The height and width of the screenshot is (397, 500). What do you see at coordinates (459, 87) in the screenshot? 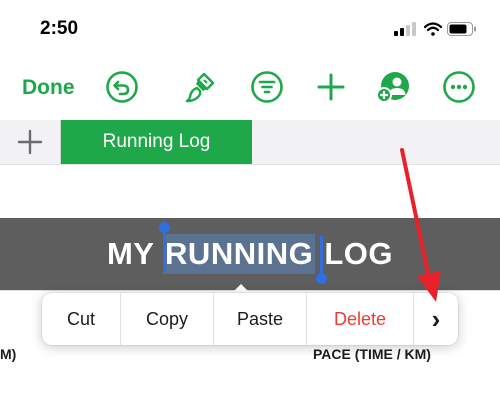
I see `more-icon` at bounding box center [459, 87].